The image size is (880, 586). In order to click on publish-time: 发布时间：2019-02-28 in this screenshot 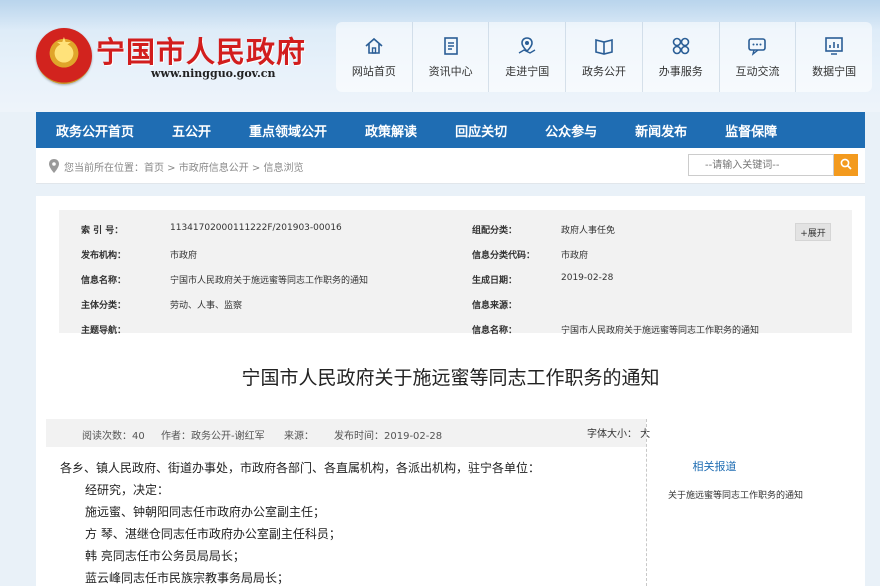, I will do `click(388, 436)`.